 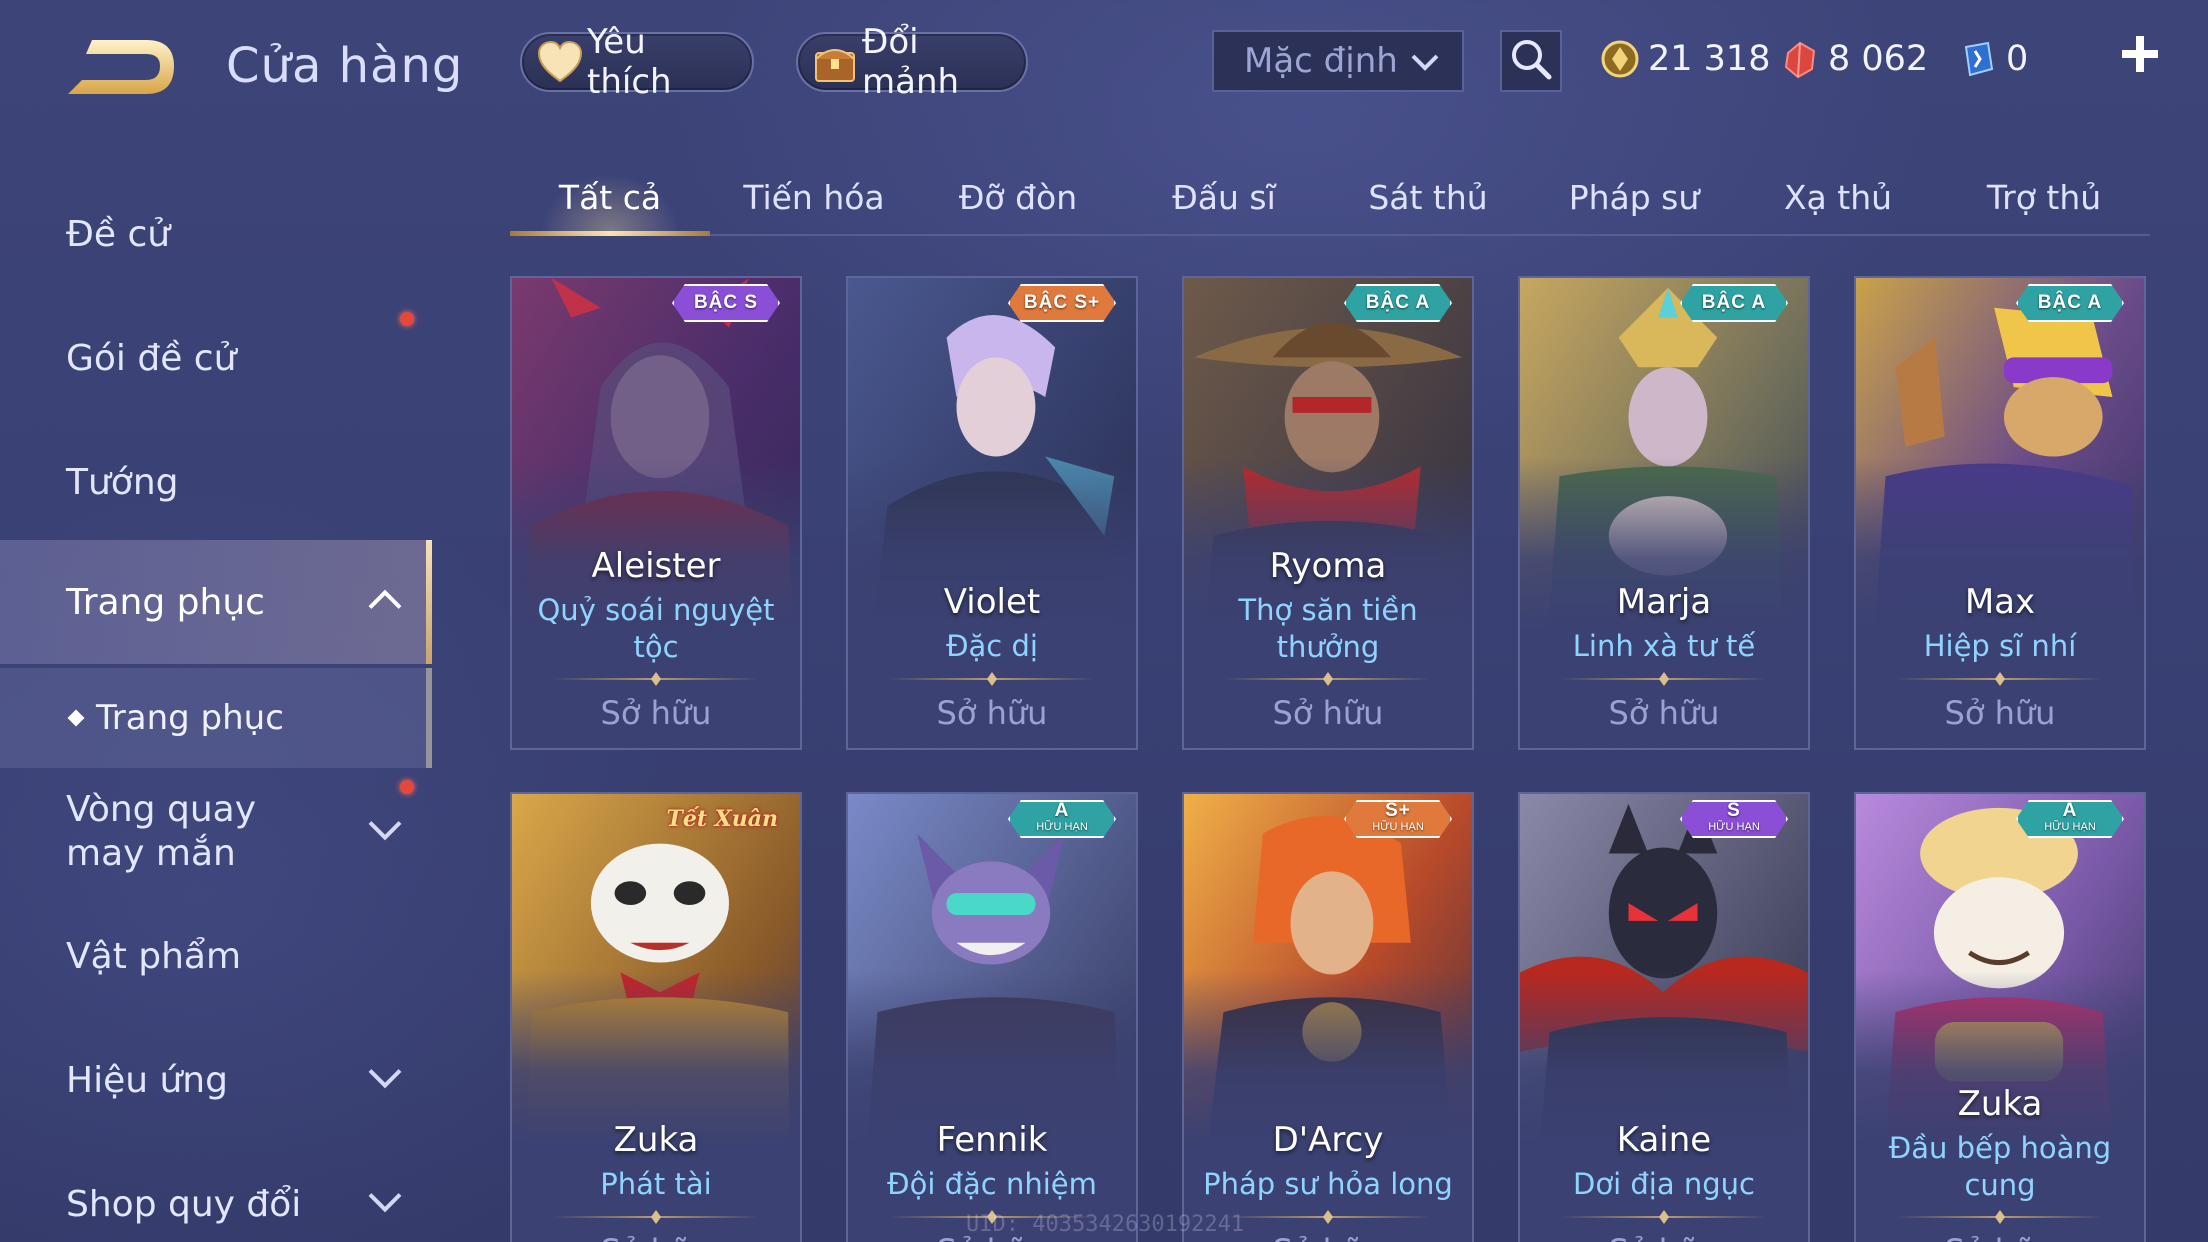 I want to click on red-gem-icon, so click(x=1800, y=59).